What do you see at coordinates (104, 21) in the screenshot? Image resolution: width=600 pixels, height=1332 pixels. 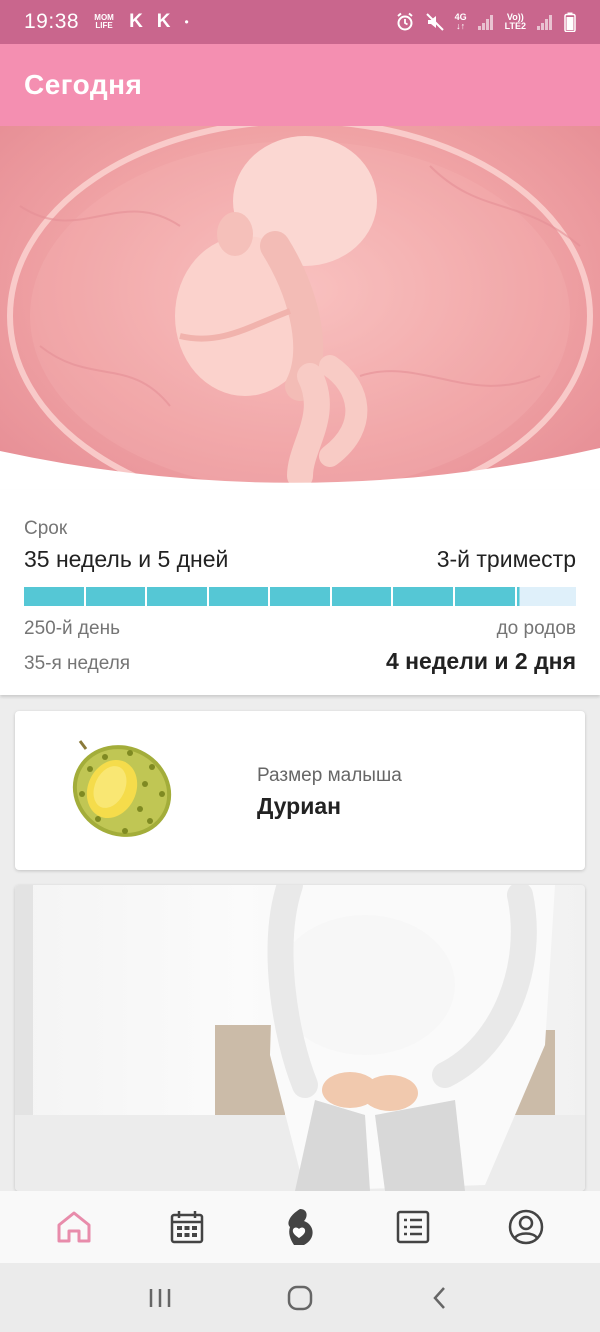 I see `mom-life-notification-icon: MOM LIFE` at bounding box center [104, 21].